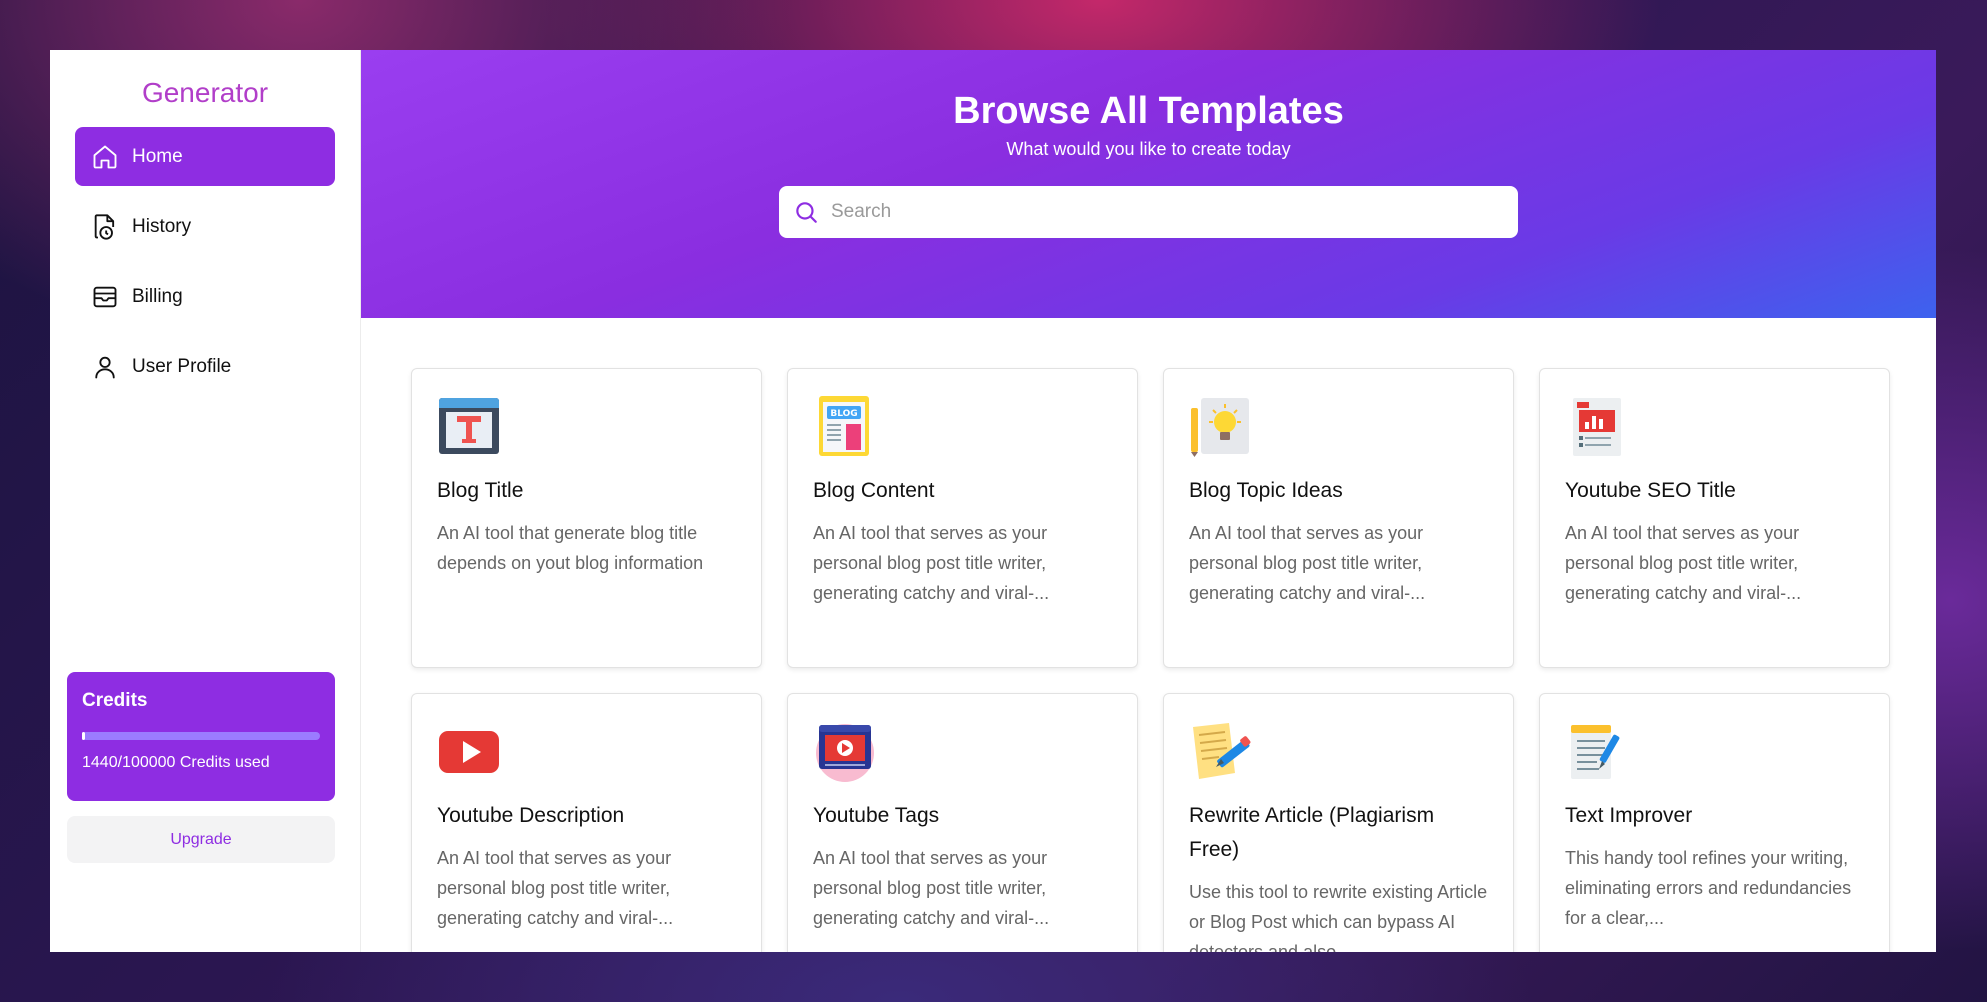 This screenshot has width=1987, height=1002. What do you see at coordinates (157, 156) in the screenshot?
I see `sidebar-item-label: Home` at bounding box center [157, 156].